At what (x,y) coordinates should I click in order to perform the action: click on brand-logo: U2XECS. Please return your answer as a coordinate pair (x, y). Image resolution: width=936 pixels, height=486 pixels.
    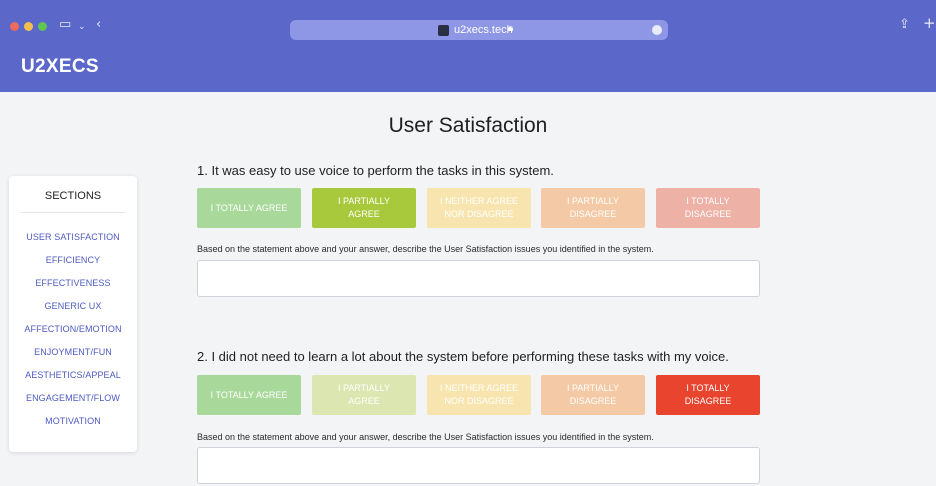
    Looking at the image, I should click on (60, 67).